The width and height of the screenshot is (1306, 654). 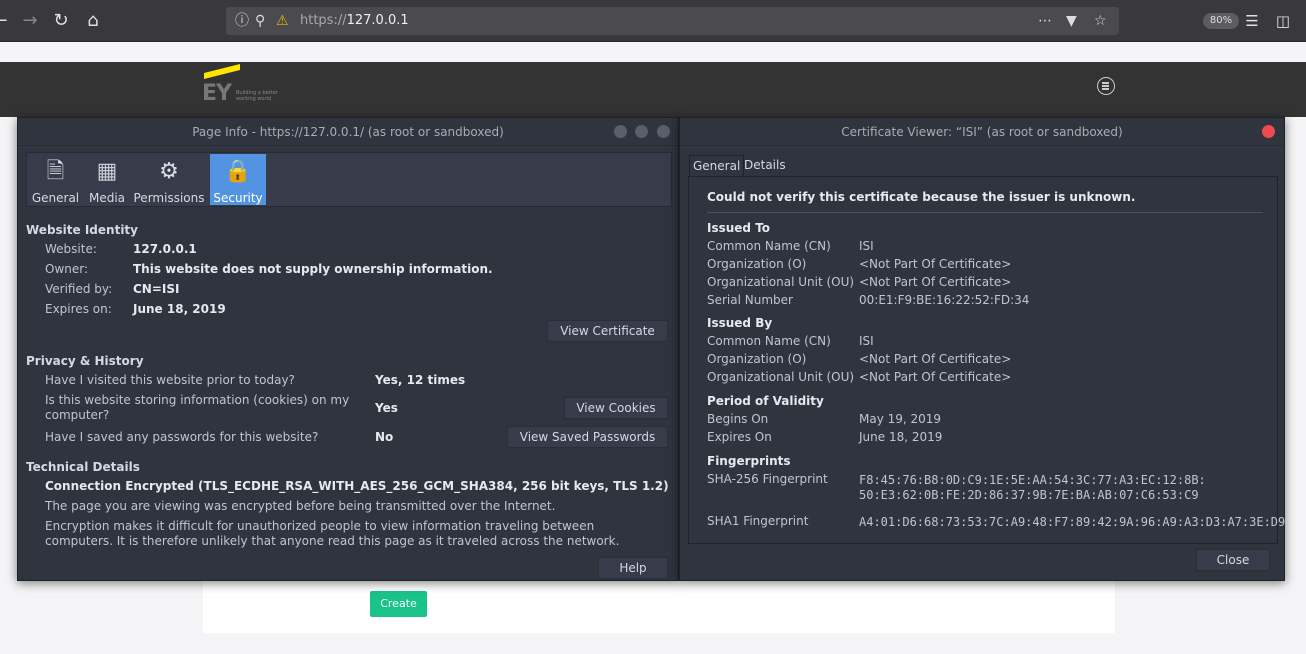 What do you see at coordinates (944, 300) in the screenshot?
I see `serial-number-value: 00:E1:F9:BE:16:22:52:FD:34` at bounding box center [944, 300].